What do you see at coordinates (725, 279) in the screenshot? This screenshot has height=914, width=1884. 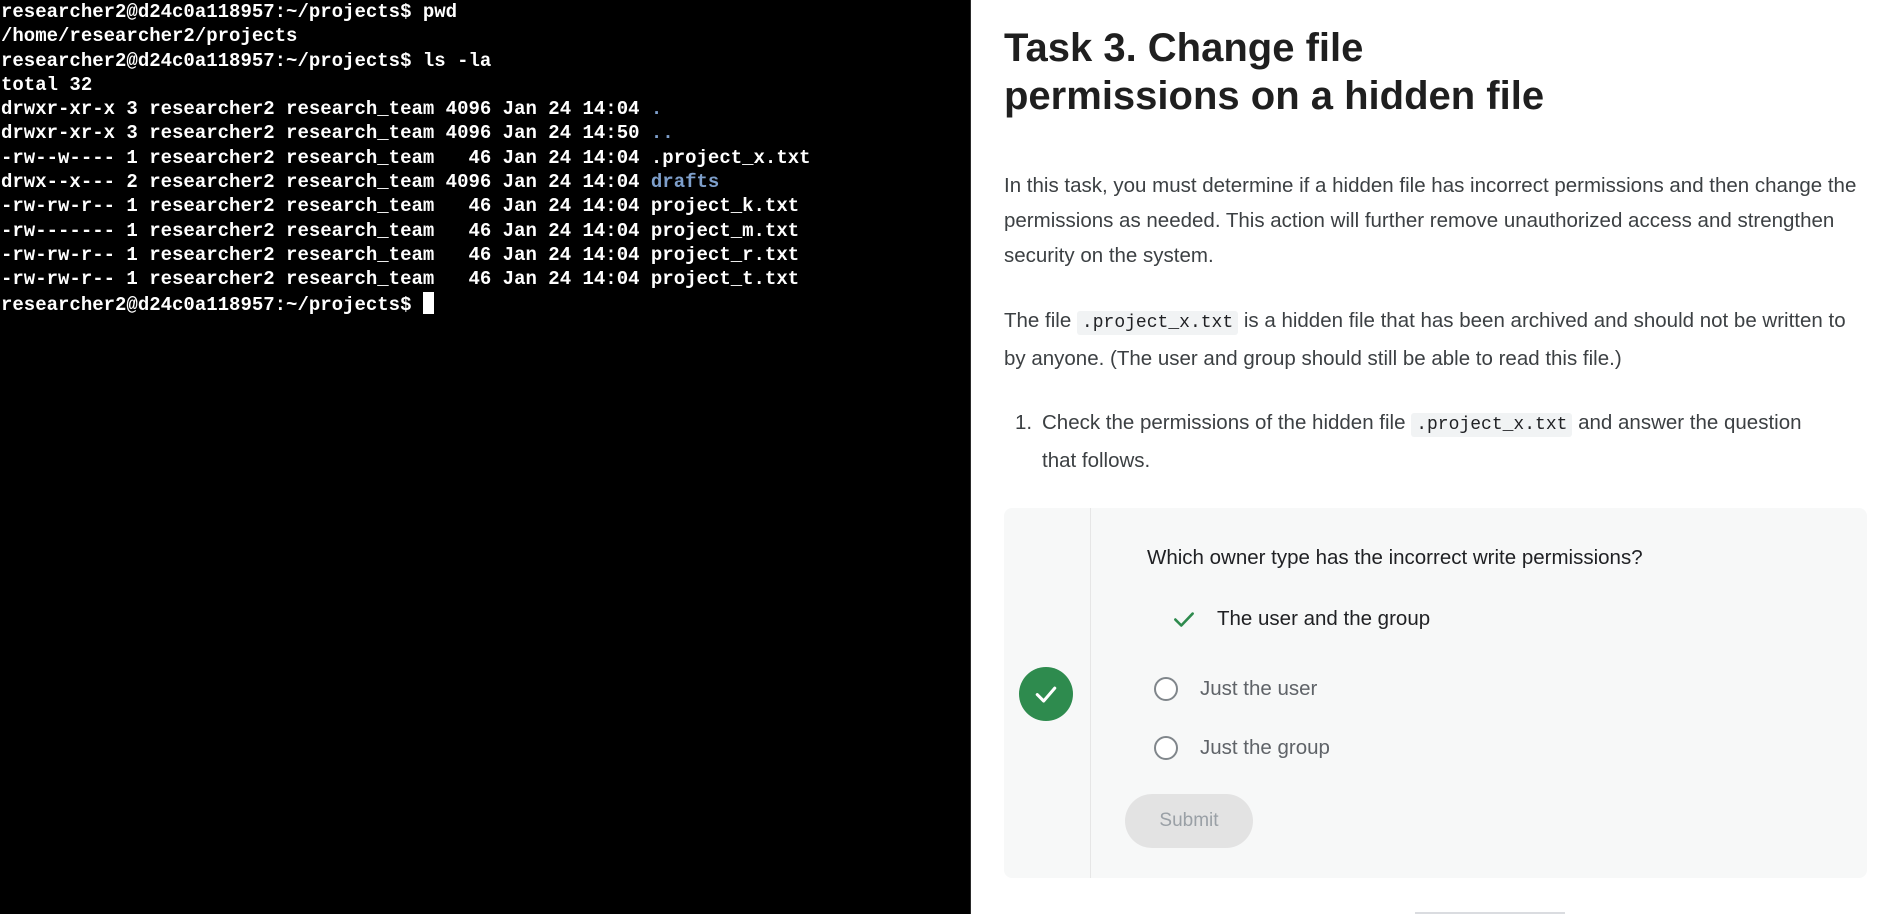 I see `listing-name-file: project_t.txt` at bounding box center [725, 279].